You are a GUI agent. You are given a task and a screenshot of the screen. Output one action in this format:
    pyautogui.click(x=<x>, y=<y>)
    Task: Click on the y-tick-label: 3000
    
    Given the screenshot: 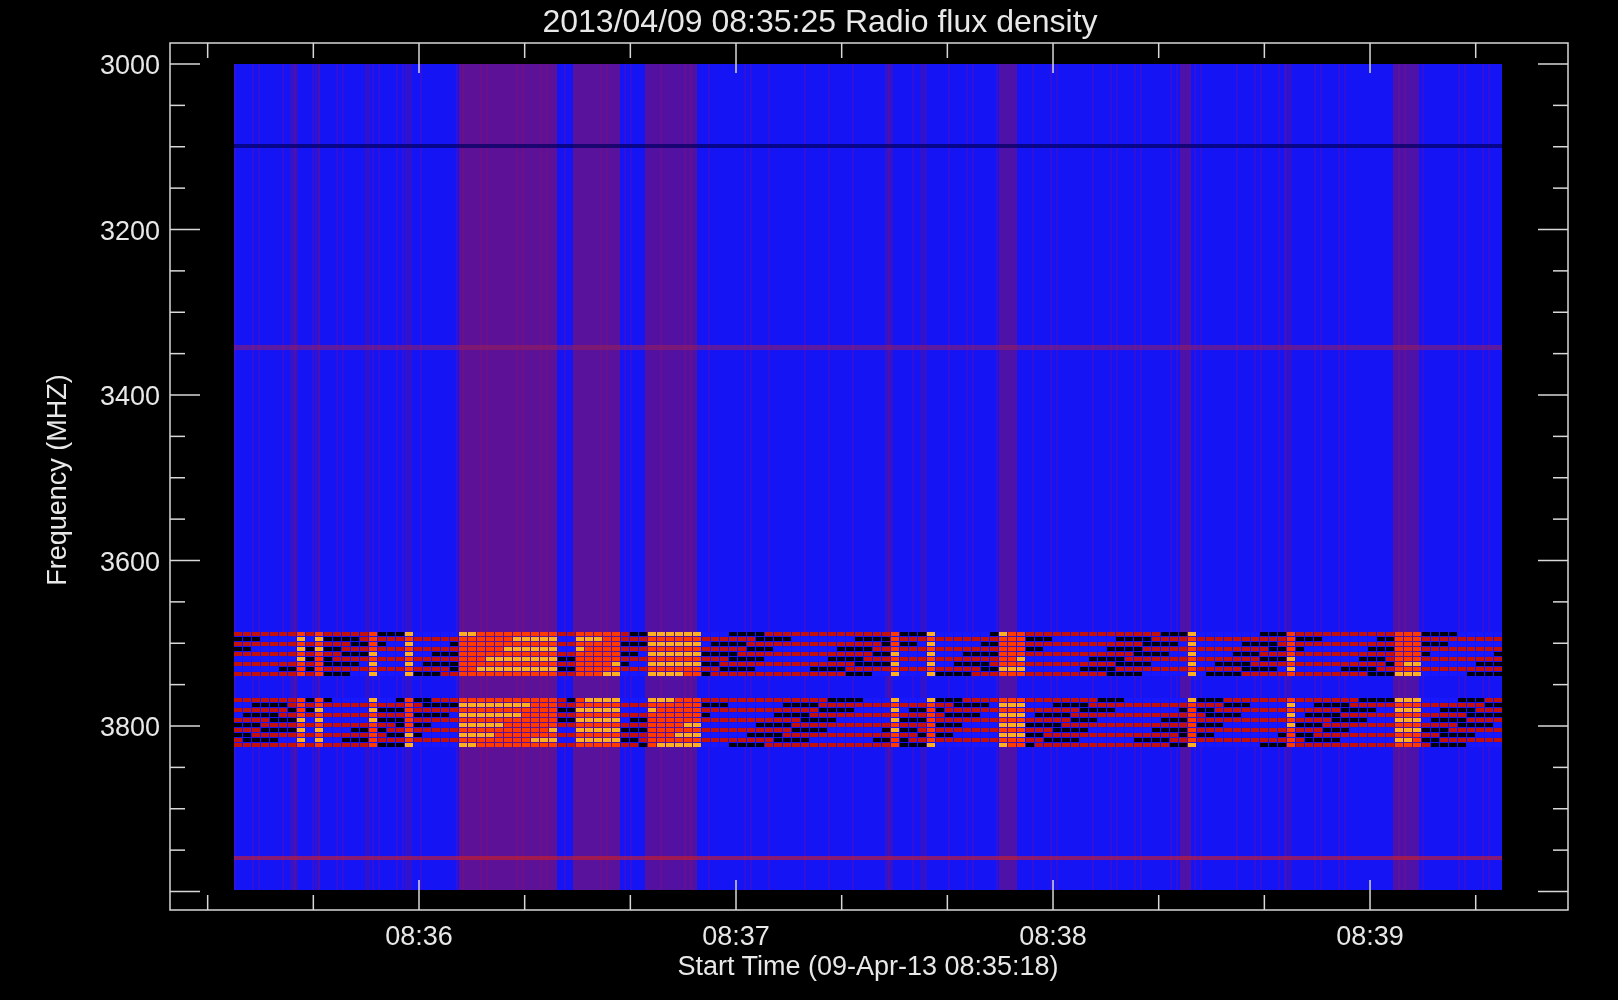 What is the action you would take?
    pyautogui.click(x=129, y=65)
    